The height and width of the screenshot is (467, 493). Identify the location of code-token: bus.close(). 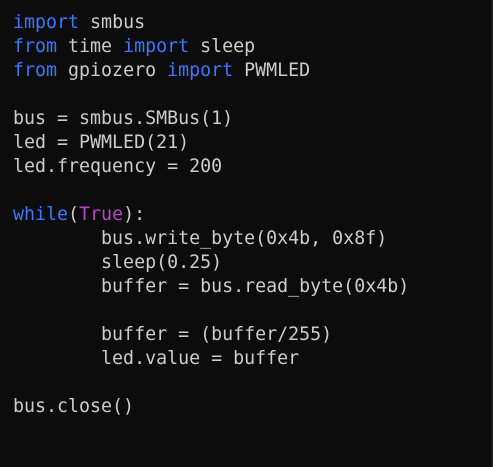
(74, 406).